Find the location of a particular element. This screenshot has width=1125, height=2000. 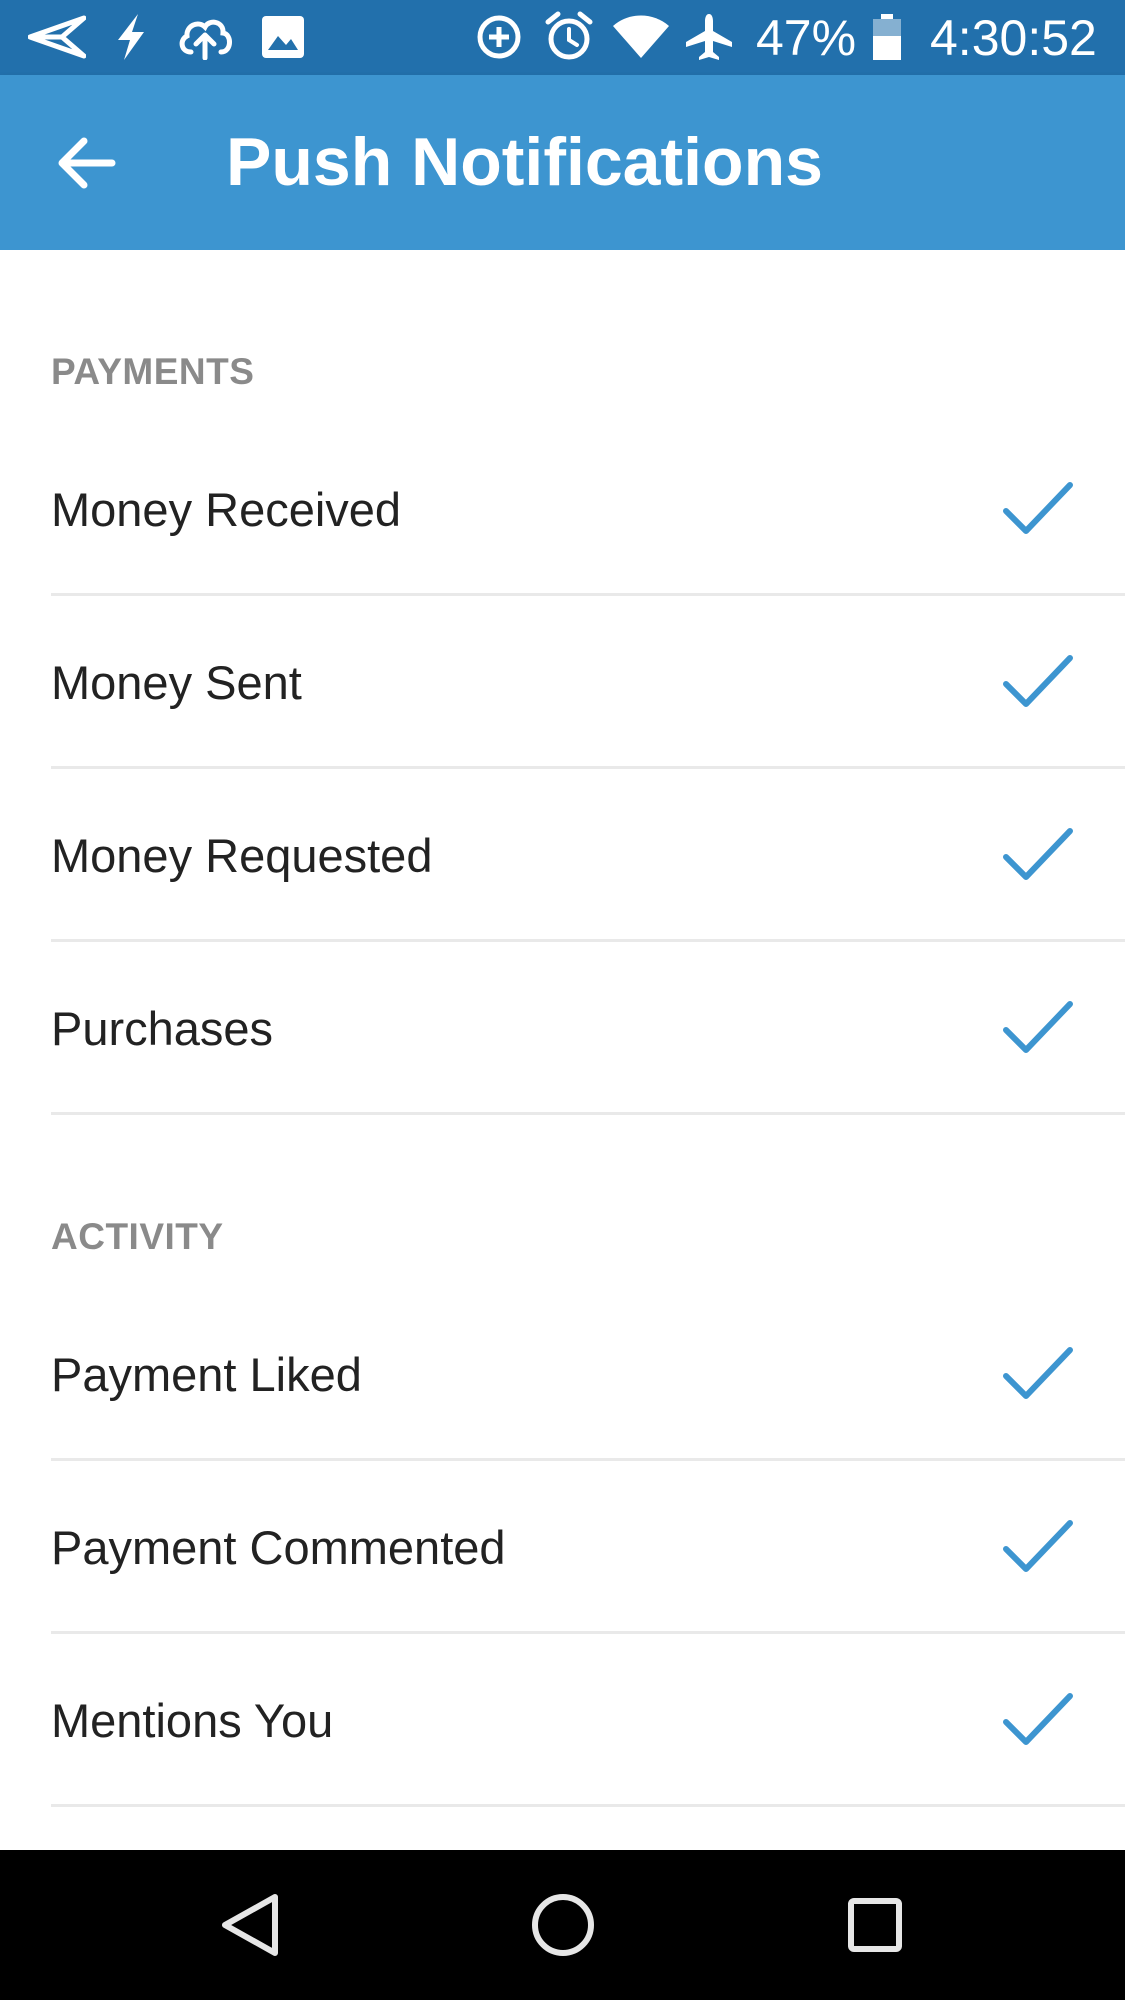

cloud-upload-icon is located at coordinates (205, 39).